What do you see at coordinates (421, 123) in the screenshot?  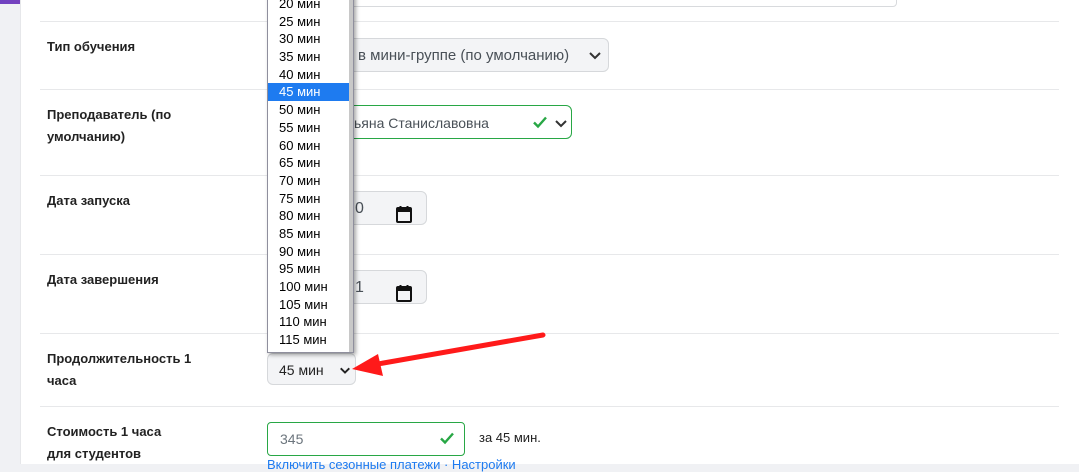 I see `teacher-value: ьяна Станиславовна` at bounding box center [421, 123].